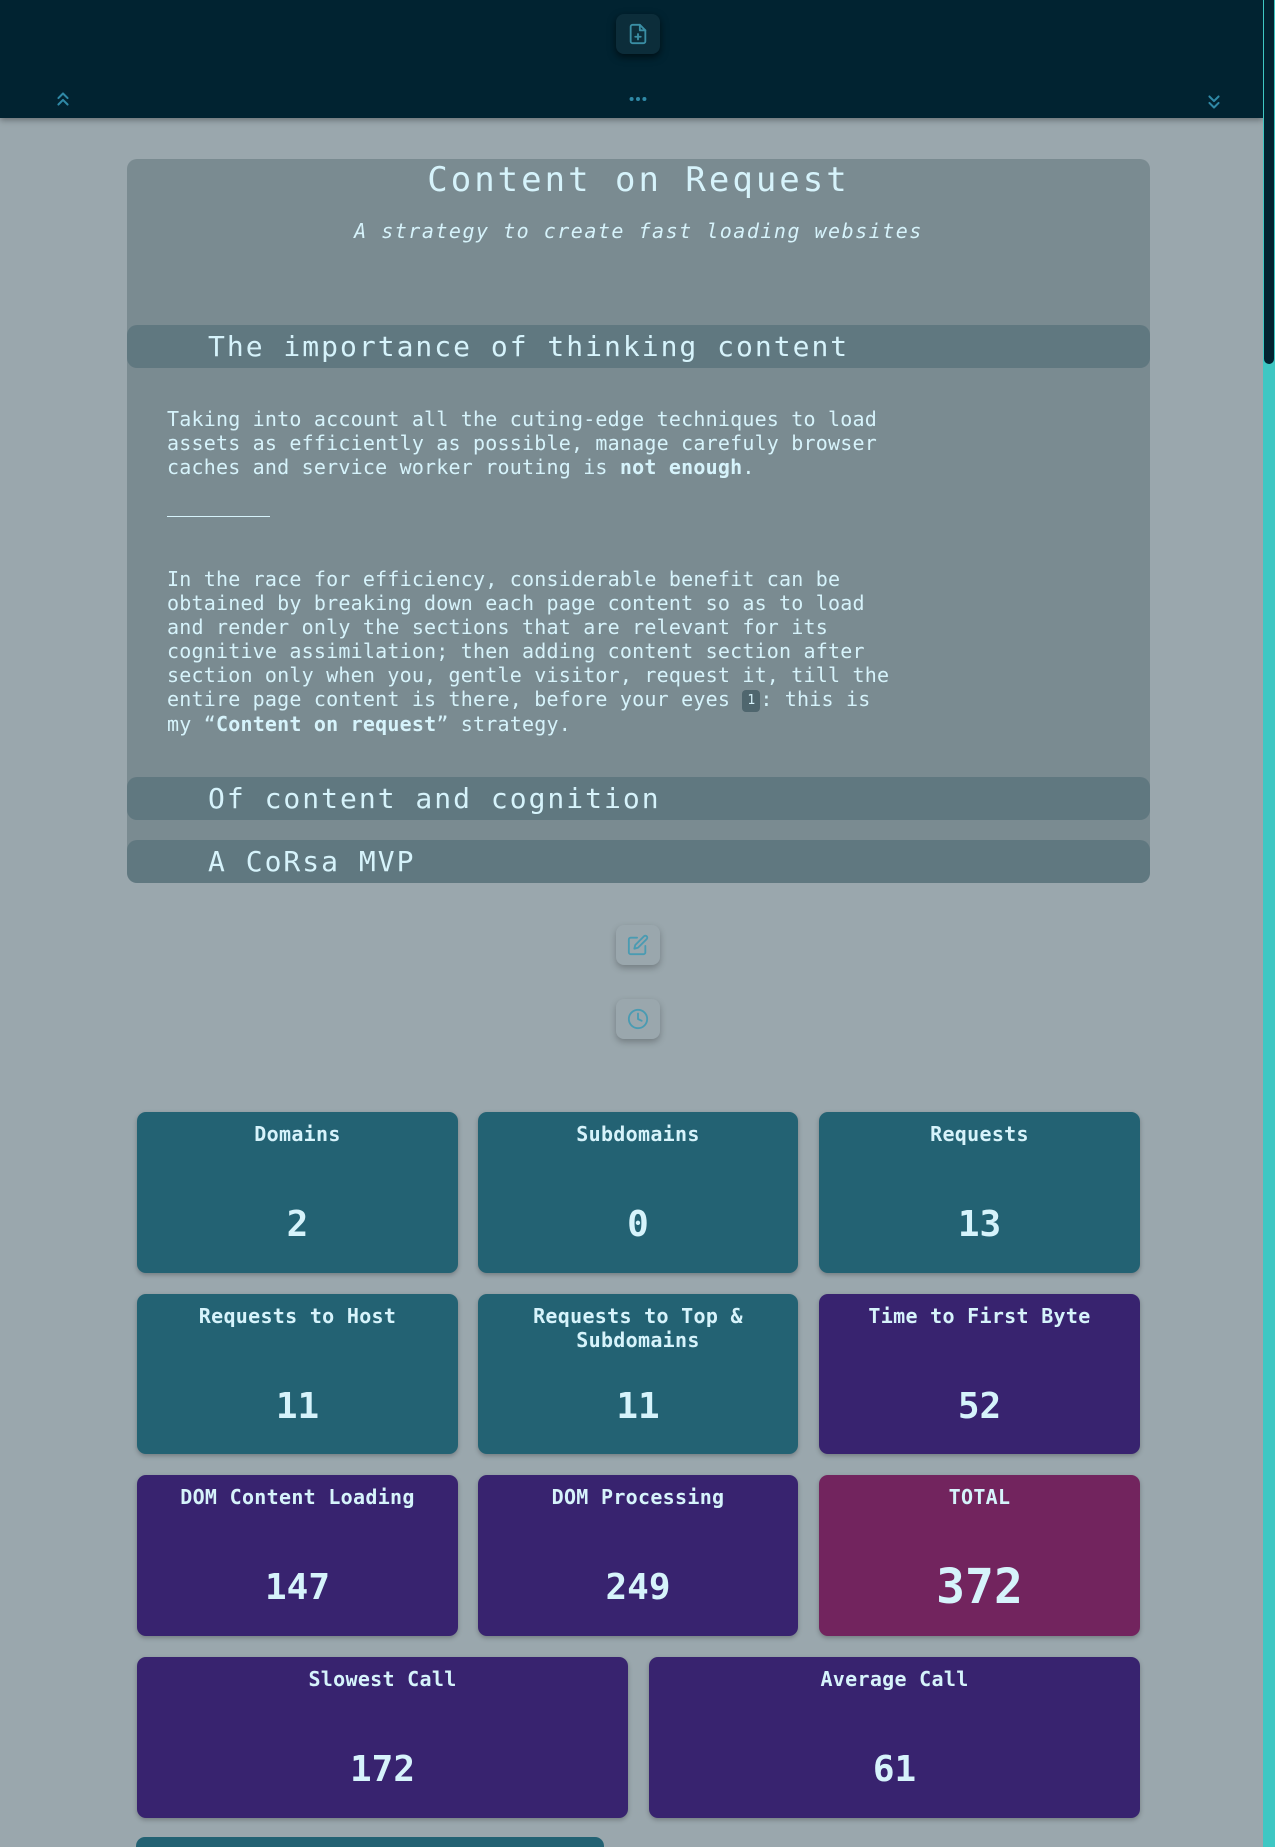 The width and height of the screenshot is (1275, 1847). I want to click on metric-card-average-call: Average Call 61, so click(894, 1737).